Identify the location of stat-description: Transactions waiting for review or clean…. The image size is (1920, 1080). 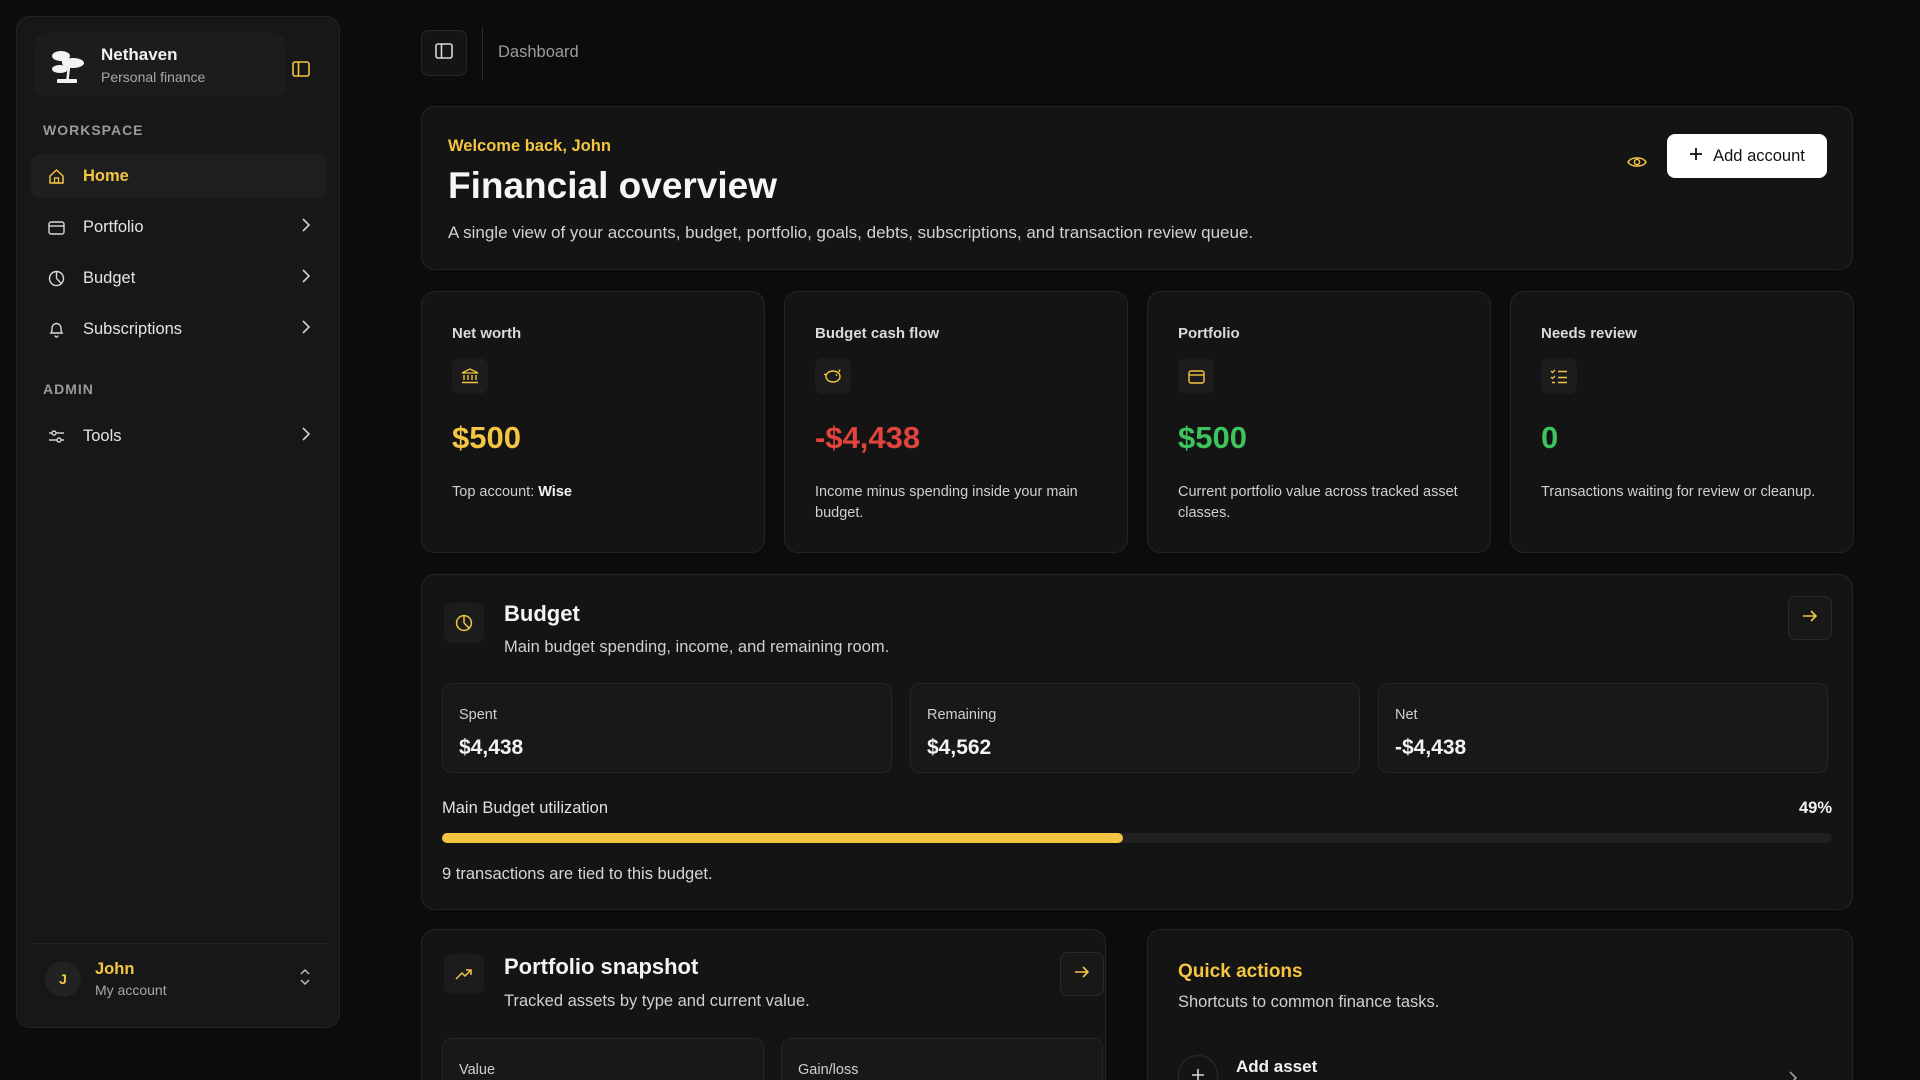
(1678, 492).